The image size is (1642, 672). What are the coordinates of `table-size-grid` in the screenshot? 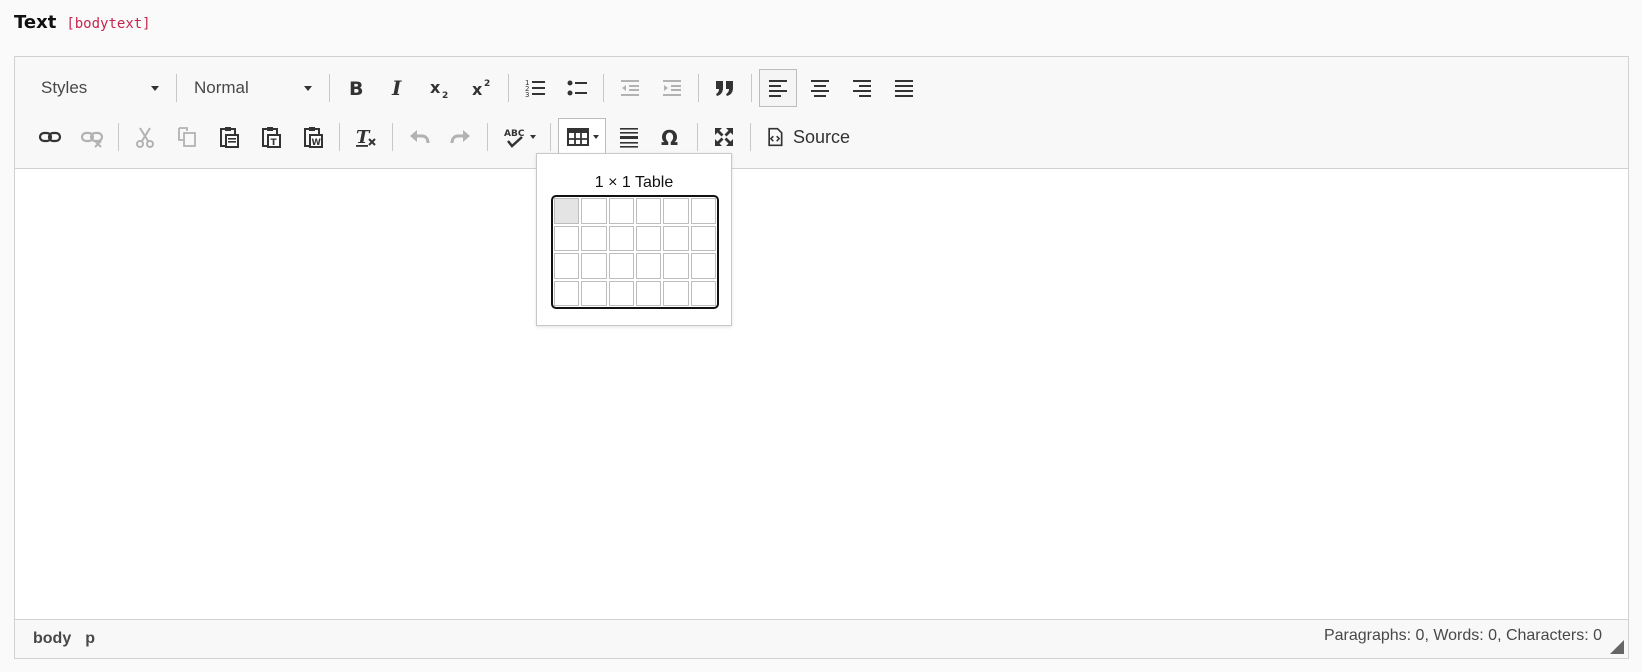 It's located at (635, 252).